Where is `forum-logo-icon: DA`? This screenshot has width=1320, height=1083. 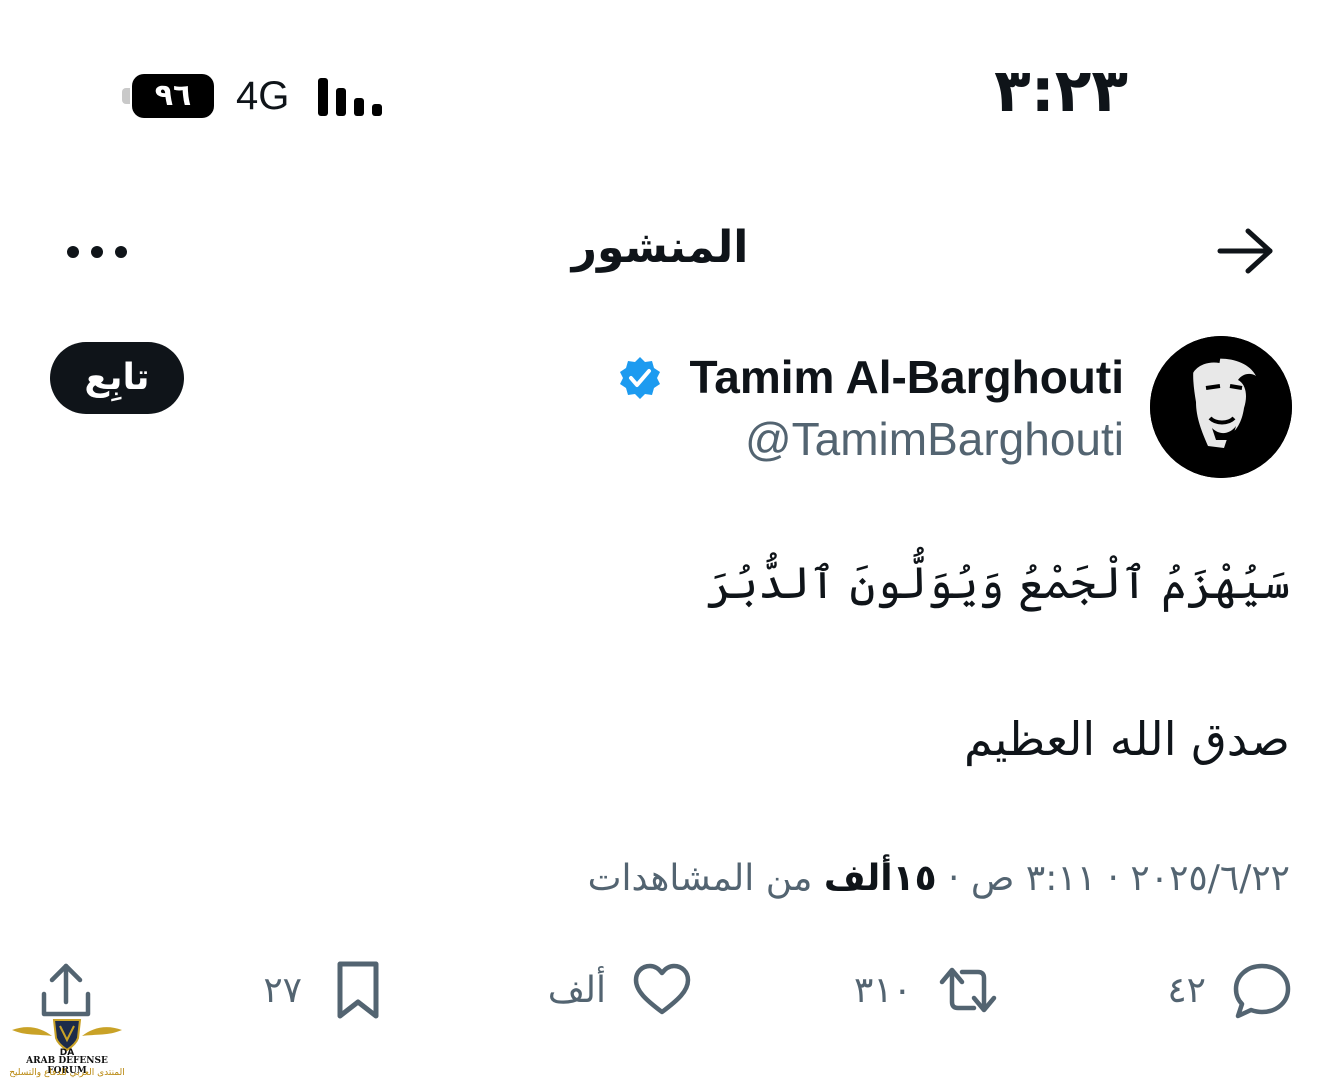
forum-logo-icon: DA is located at coordinates (67, 1038).